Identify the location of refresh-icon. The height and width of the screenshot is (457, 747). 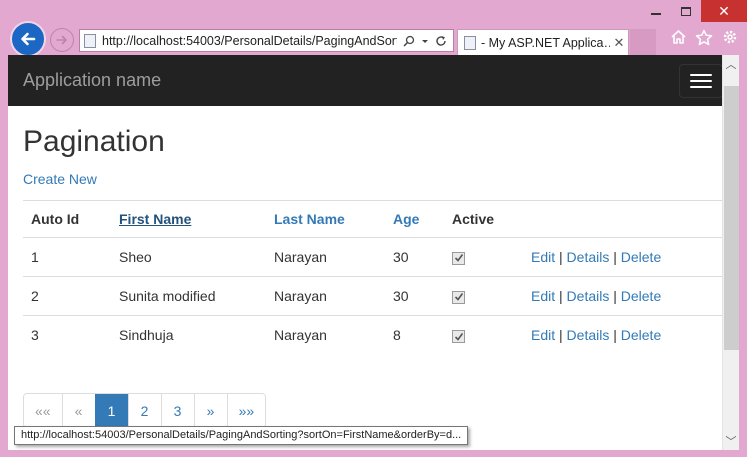
(441, 41).